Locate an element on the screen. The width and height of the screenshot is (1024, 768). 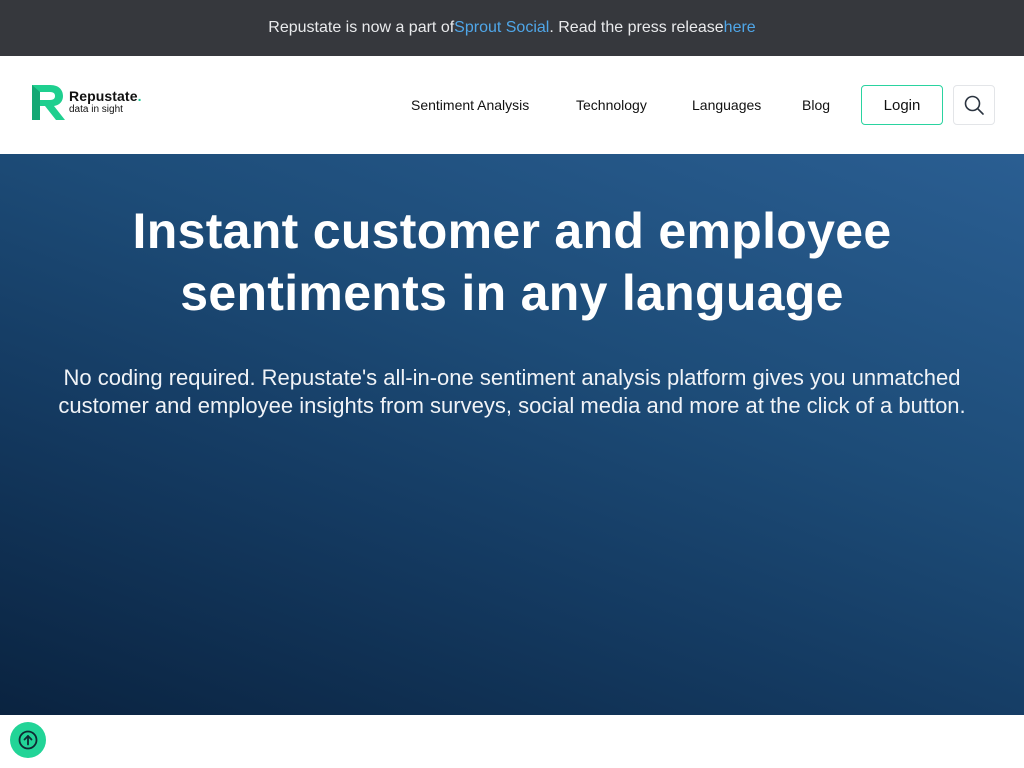
search-icon is located at coordinates (974, 105).